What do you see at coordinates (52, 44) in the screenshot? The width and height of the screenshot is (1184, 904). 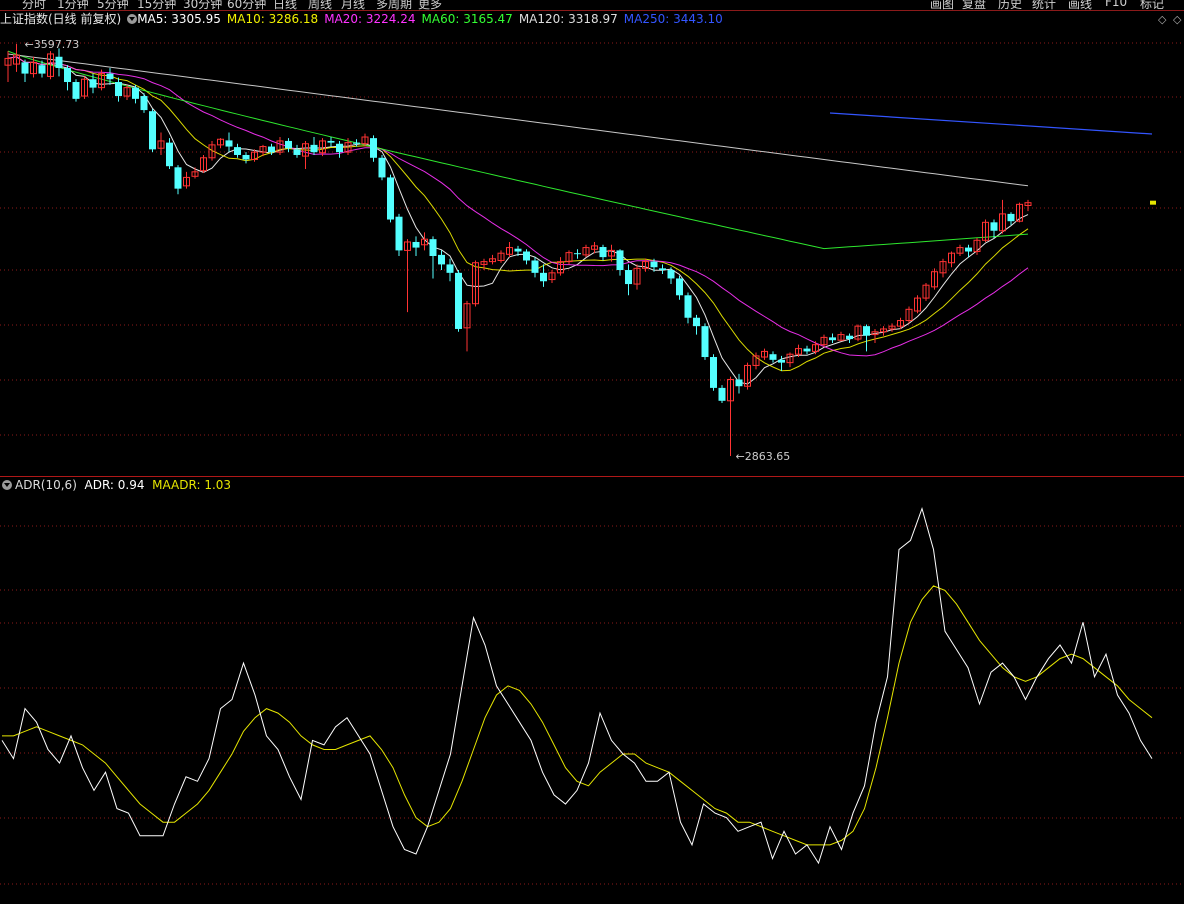 I see `high-price-label: ←3597.73` at bounding box center [52, 44].